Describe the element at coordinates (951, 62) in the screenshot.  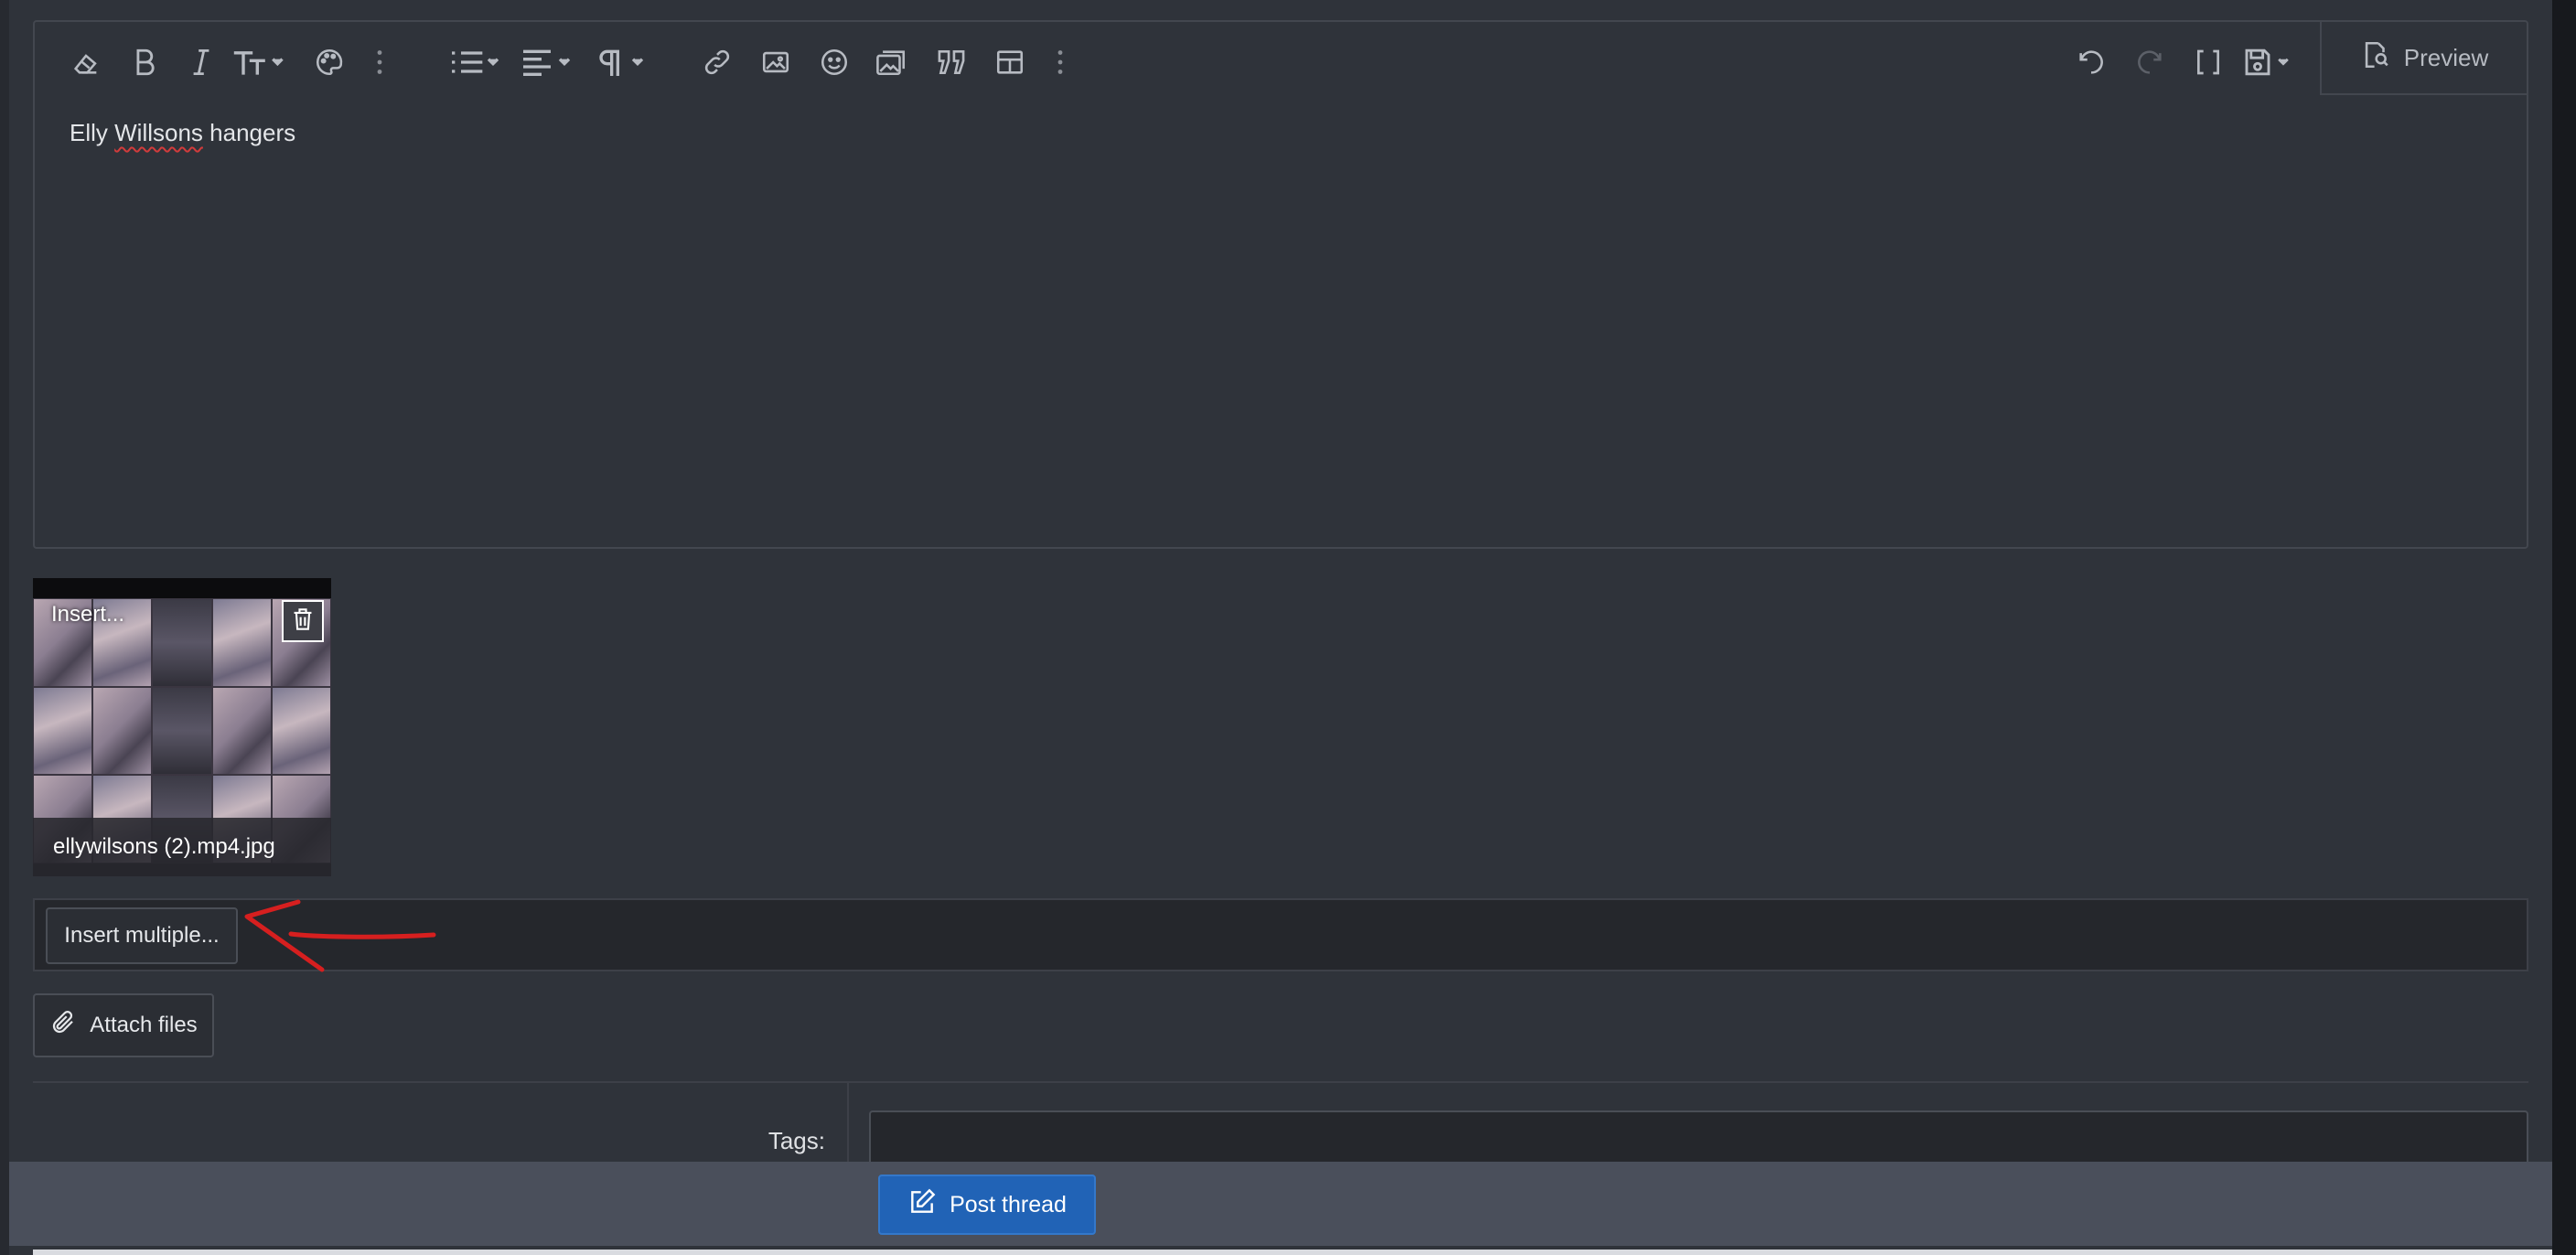
I see `quote-icon` at that location.